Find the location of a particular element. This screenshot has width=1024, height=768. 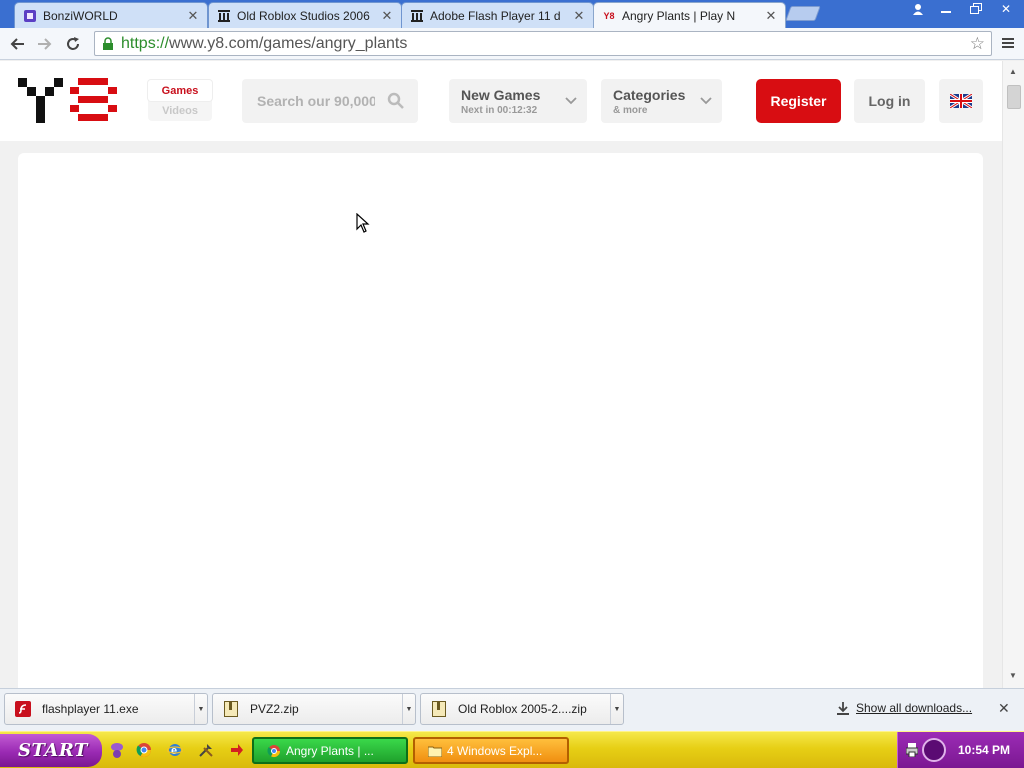

start-button: START is located at coordinates (51, 750).